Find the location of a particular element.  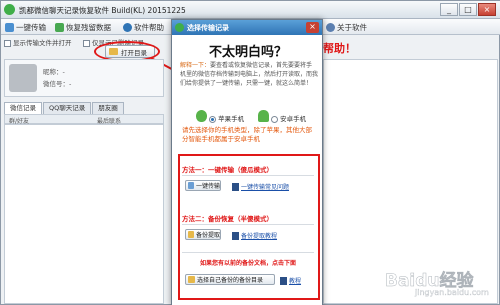

toolbar-transfer: 一键传输 is located at coordinates (25, 27).